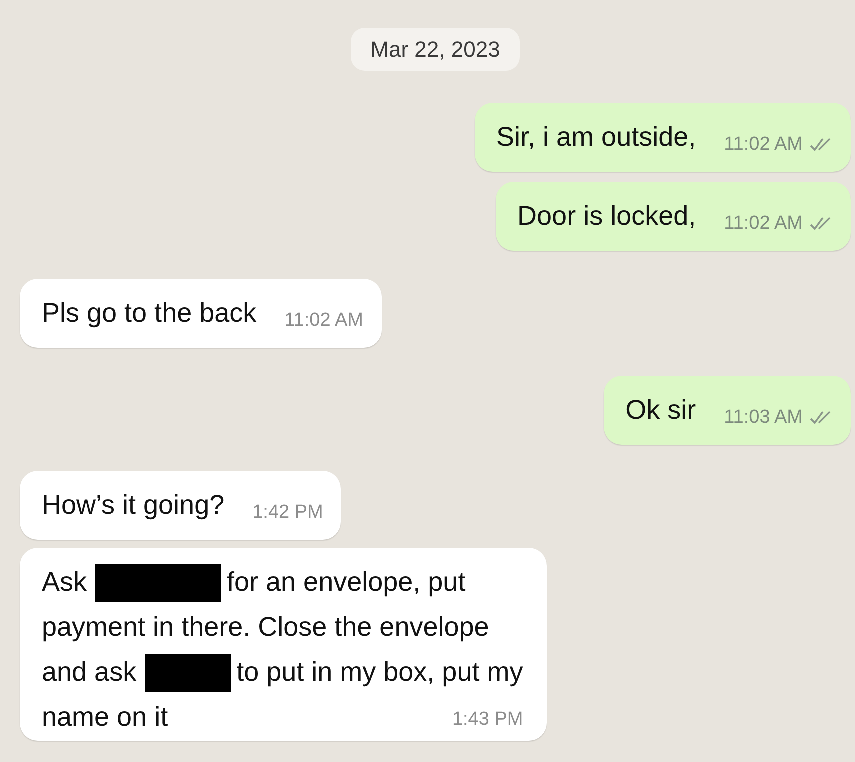  I want to click on message-text: Ask, so click(65, 582).